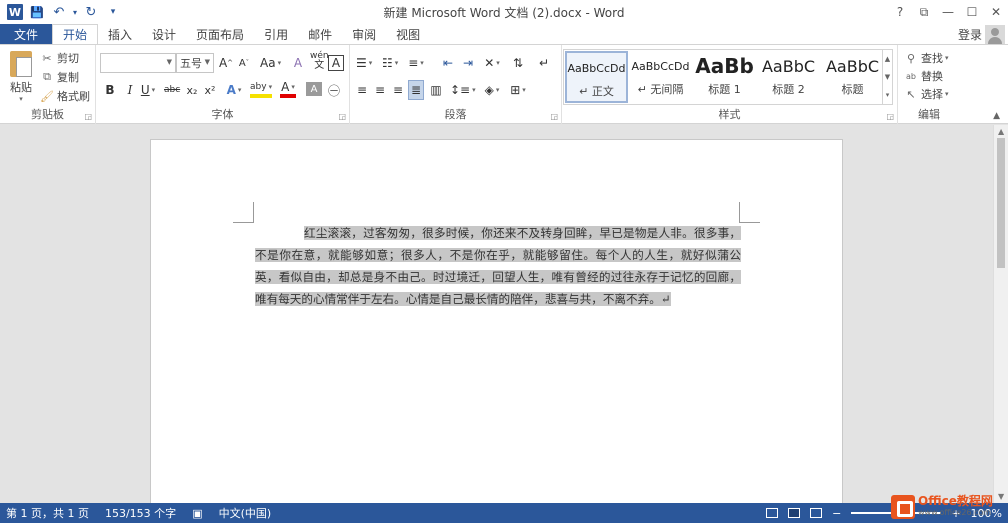 The image size is (1008, 523). What do you see at coordinates (660, 77) in the screenshot?
I see `style-no-spacing: AaBbCcDd ↵ 无间隔` at bounding box center [660, 77].